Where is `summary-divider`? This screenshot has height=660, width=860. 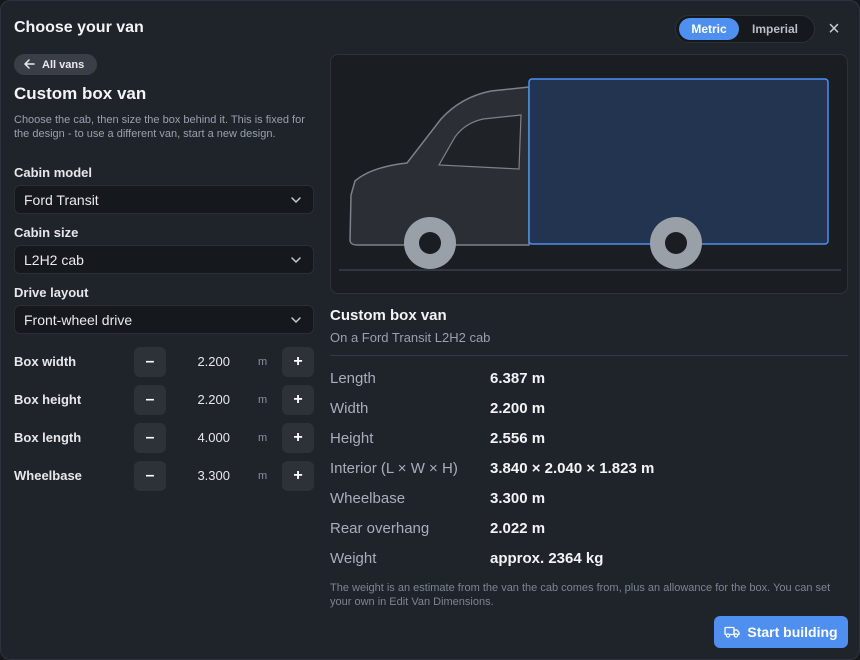 summary-divider is located at coordinates (589, 355).